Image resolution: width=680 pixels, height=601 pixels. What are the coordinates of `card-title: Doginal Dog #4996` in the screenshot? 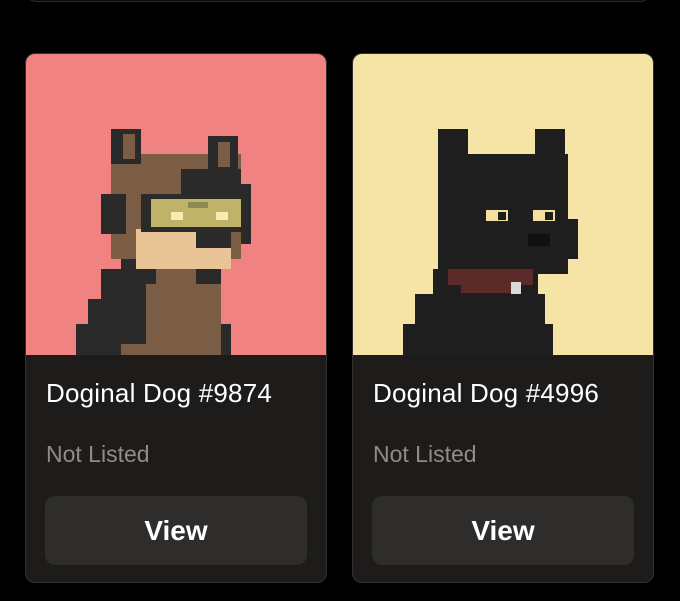 It's located at (486, 393).